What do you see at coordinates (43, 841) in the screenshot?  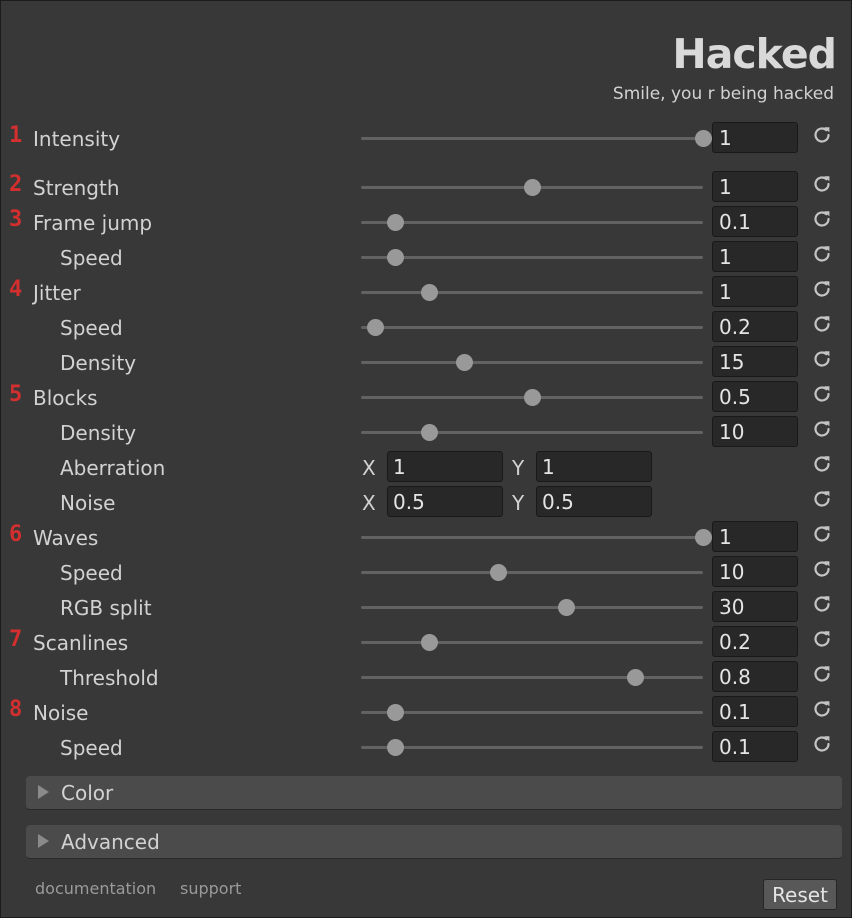 I see `triangle-right-icon` at bounding box center [43, 841].